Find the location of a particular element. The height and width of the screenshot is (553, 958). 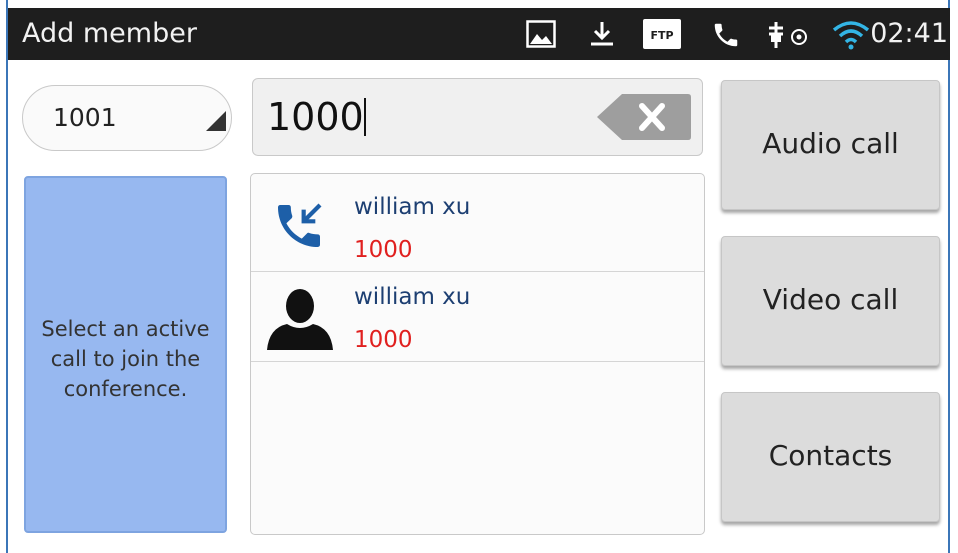

ftp-label: FTP is located at coordinates (661, 35).